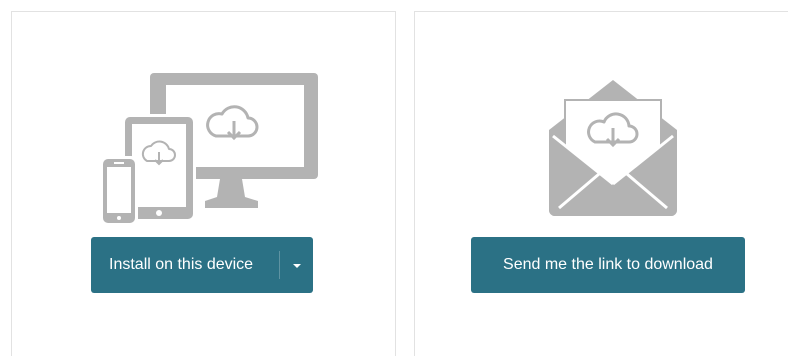  I want to click on devices-cloud-download-icon, so click(209, 149).